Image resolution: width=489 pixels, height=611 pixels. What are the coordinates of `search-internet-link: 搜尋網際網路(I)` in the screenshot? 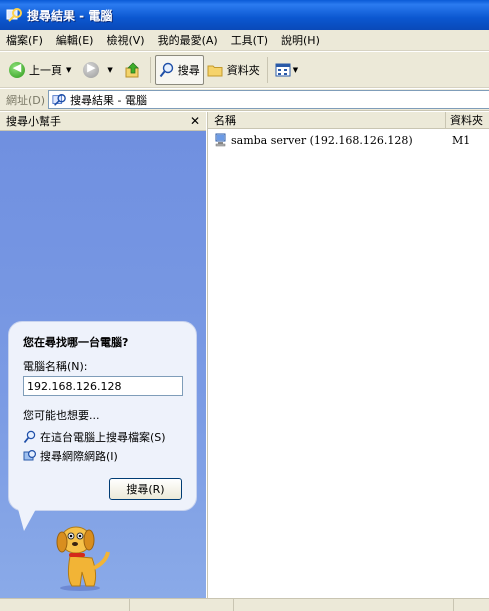 It's located at (102, 456).